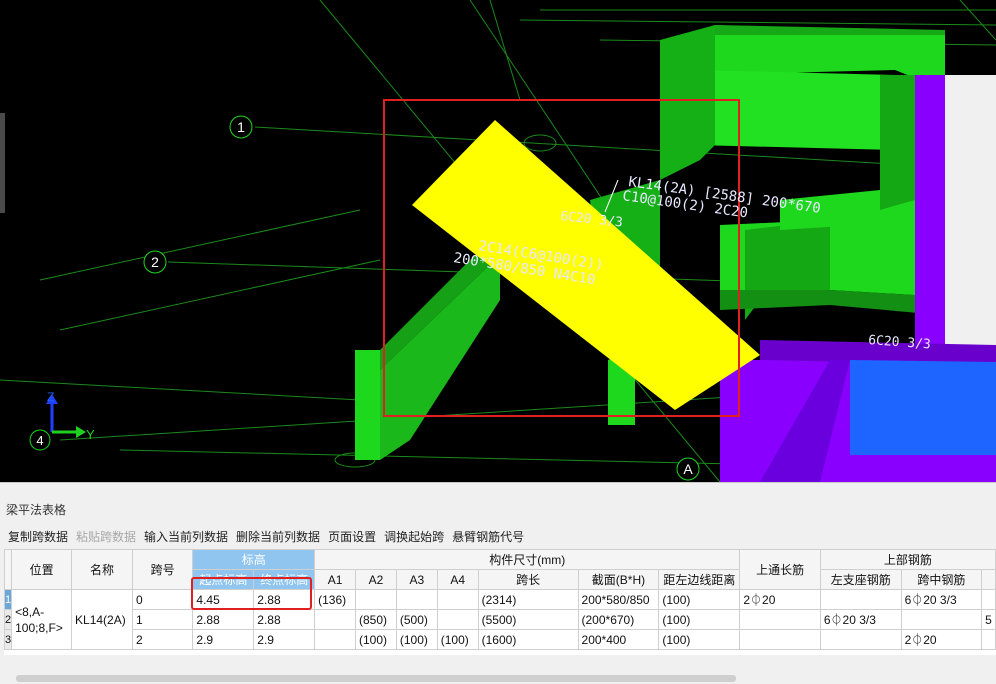 This screenshot has width=996, height=684. Describe the element at coordinates (223, 599) in the screenshot. I see `cell-start-elevation: 4.45` at that location.